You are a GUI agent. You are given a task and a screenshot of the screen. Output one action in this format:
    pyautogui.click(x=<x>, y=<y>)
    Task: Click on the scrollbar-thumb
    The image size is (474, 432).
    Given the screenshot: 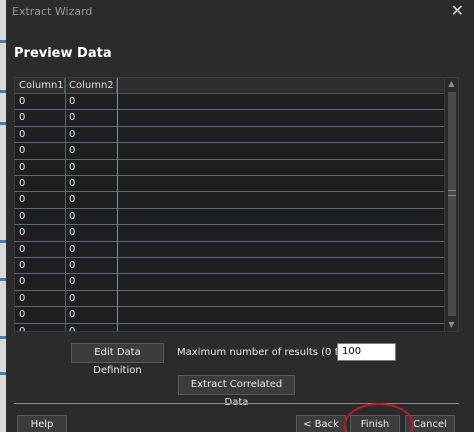 What is the action you would take?
    pyautogui.click(x=452, y=204)
    